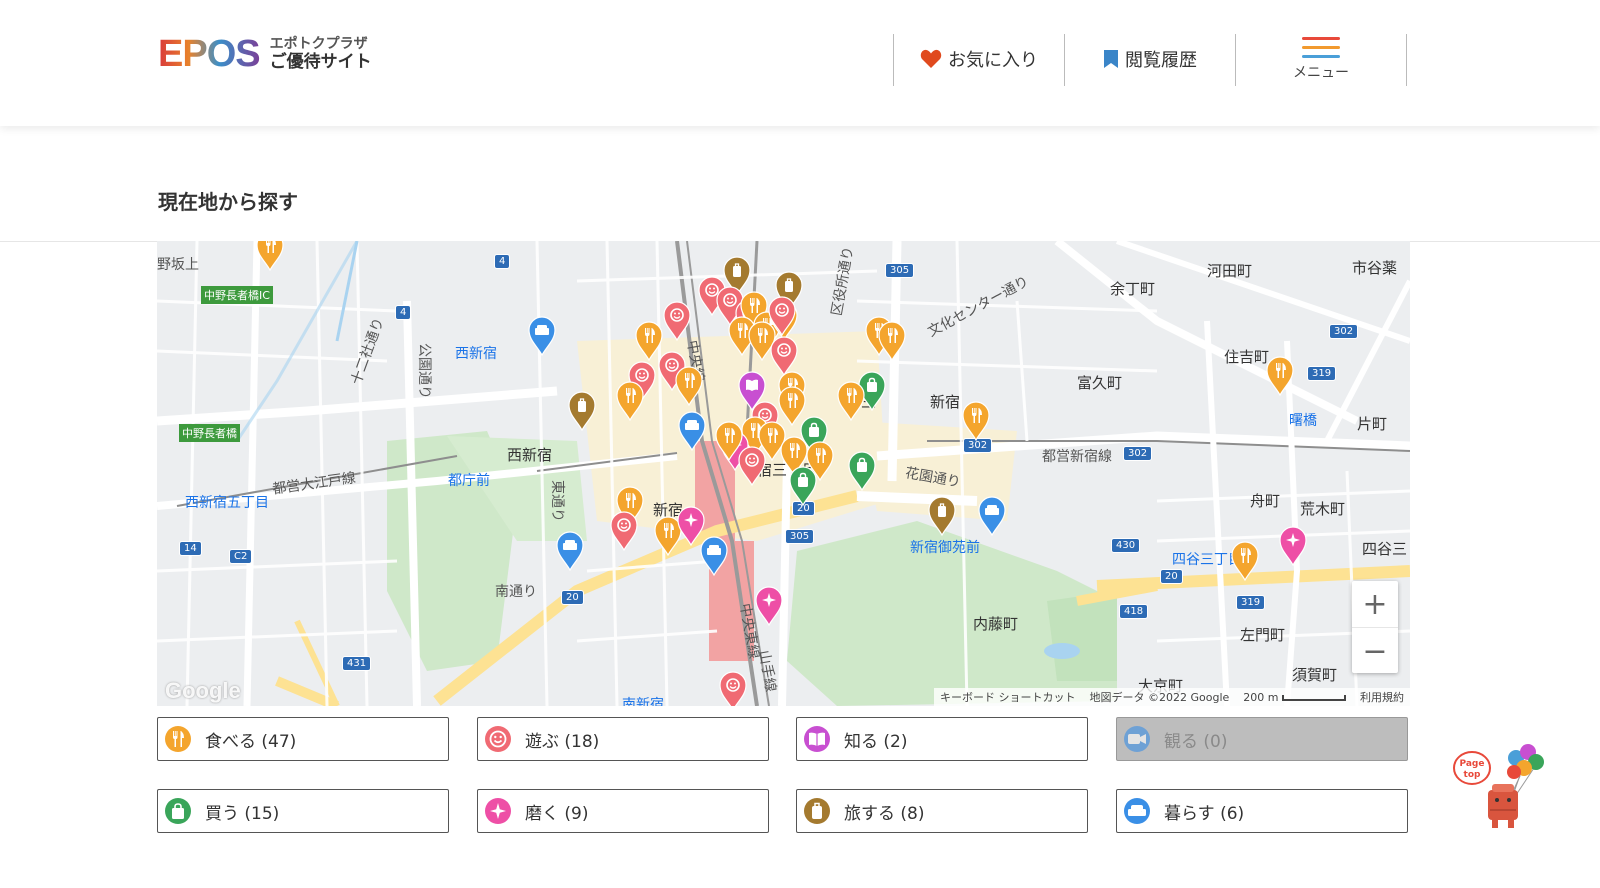 The width and height of the screenshot is (1600, 888). I want to click on map-label-shinjuku-gyoemmae: 新宿御苑前, so click(945, 548).